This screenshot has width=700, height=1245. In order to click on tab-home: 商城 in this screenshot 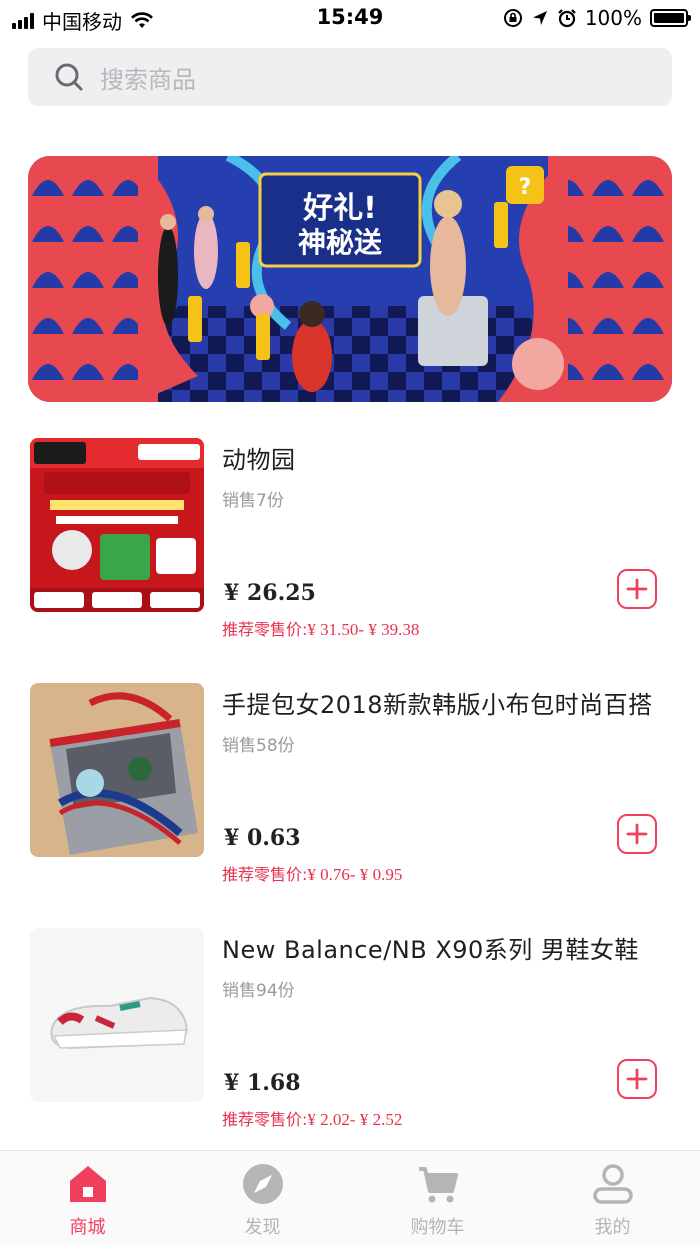, I will do `click(87, 1198)`.